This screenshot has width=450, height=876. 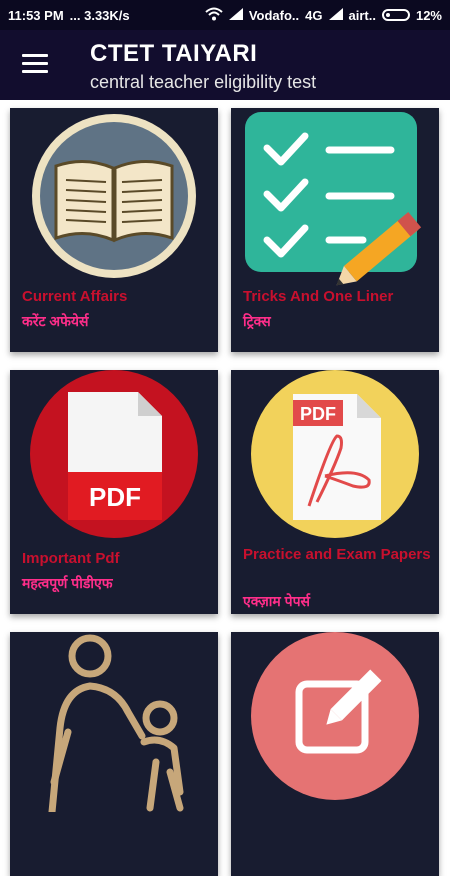 What do you see at coordinates (337, 554) in the screenshot?
I see `card-title: Practice and Exam Papers` at bounding box center [337, 554].